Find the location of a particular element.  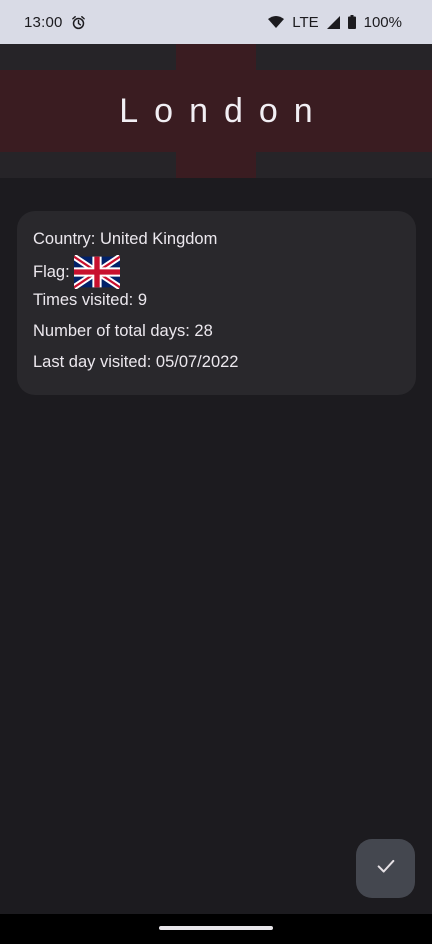

check-icon is located at coordinates (386, 868).